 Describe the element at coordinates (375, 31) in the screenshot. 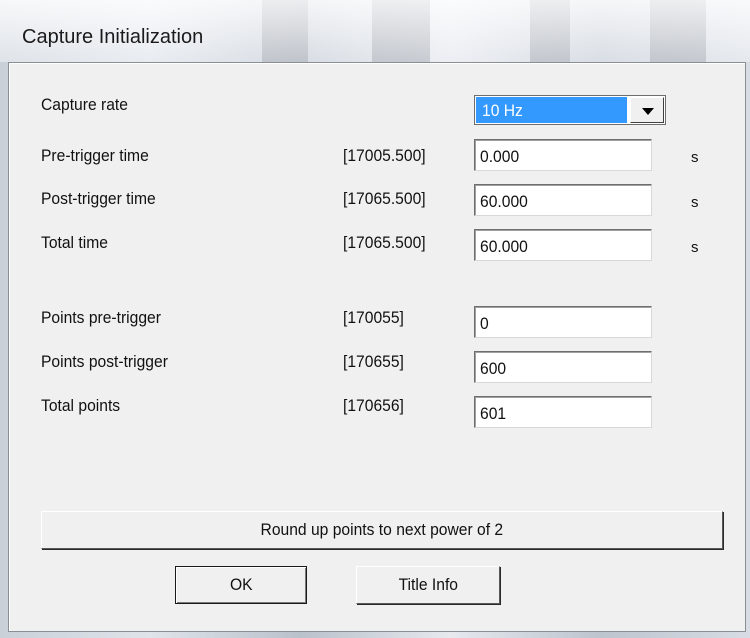

I see `title-bar: Capture Initialization` at that location.